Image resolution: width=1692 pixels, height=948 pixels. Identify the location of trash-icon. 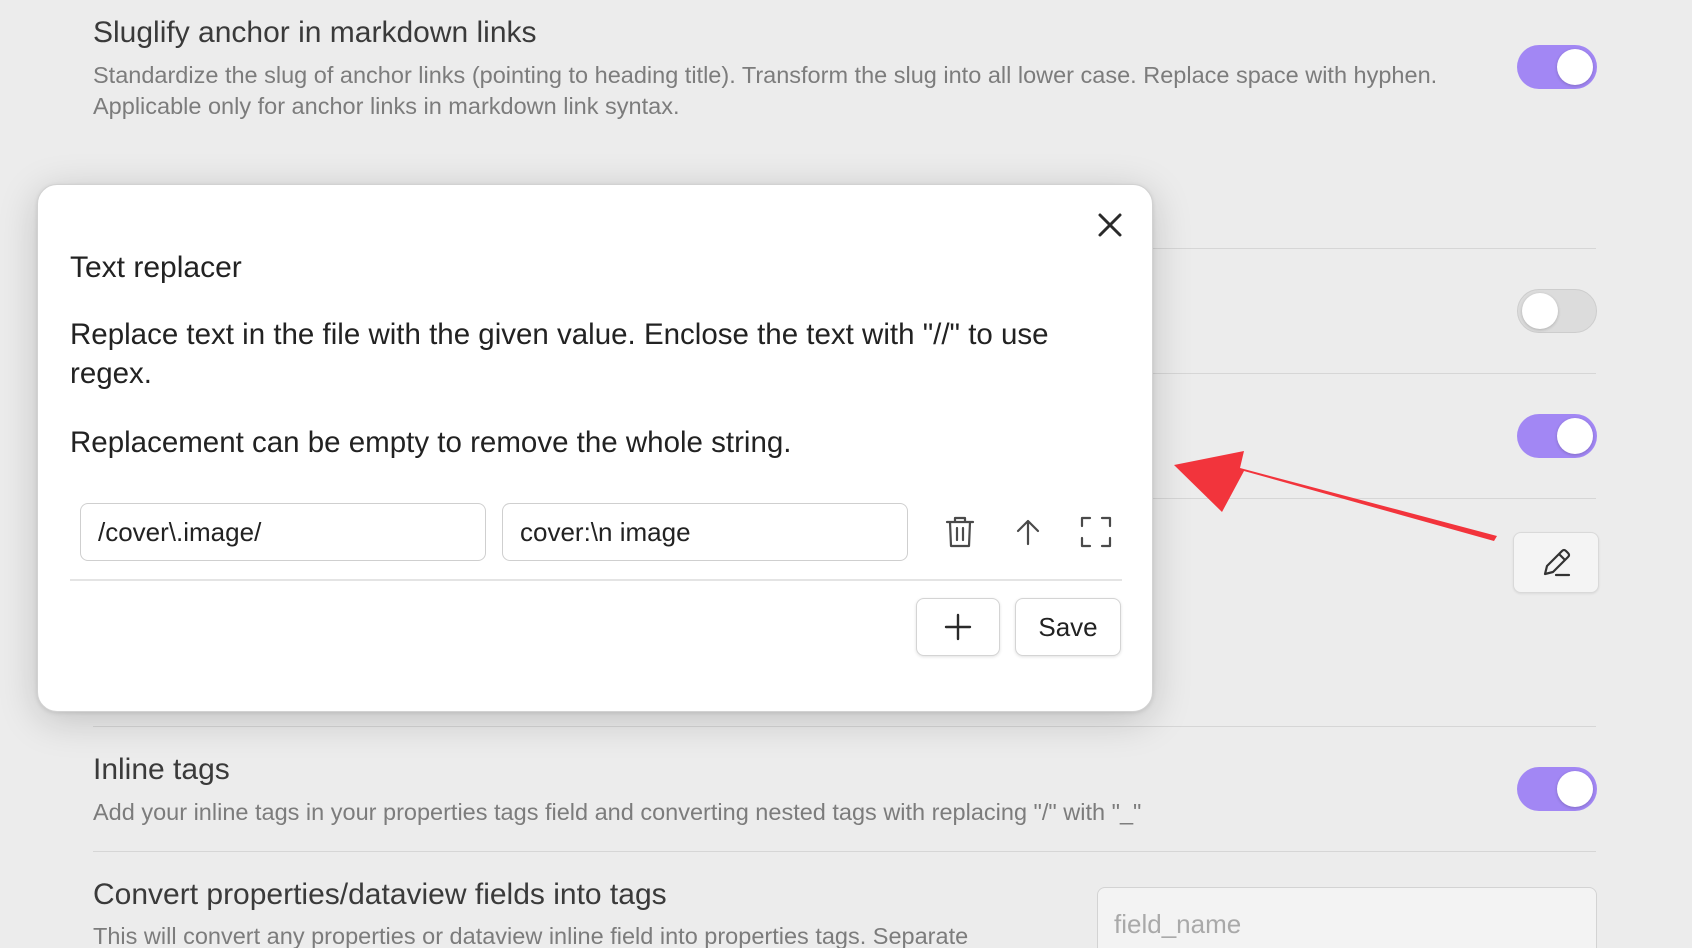
(960, 532).